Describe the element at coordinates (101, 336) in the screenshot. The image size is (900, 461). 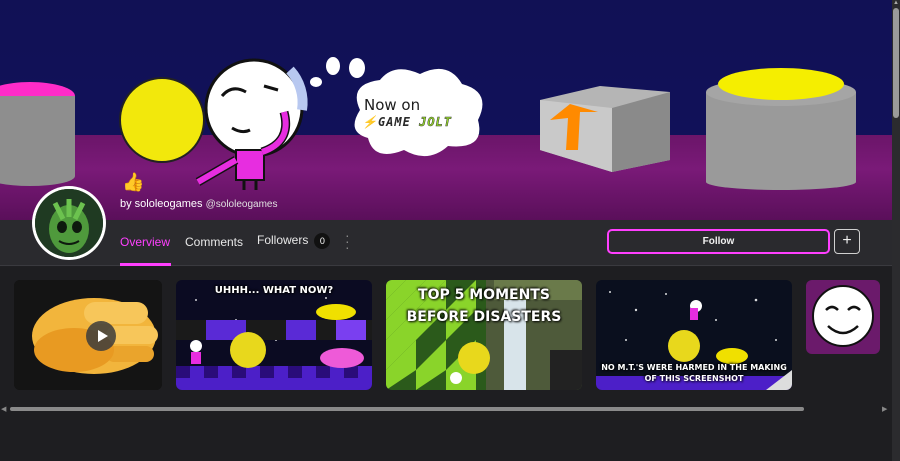
I see `play-icon` at that location.